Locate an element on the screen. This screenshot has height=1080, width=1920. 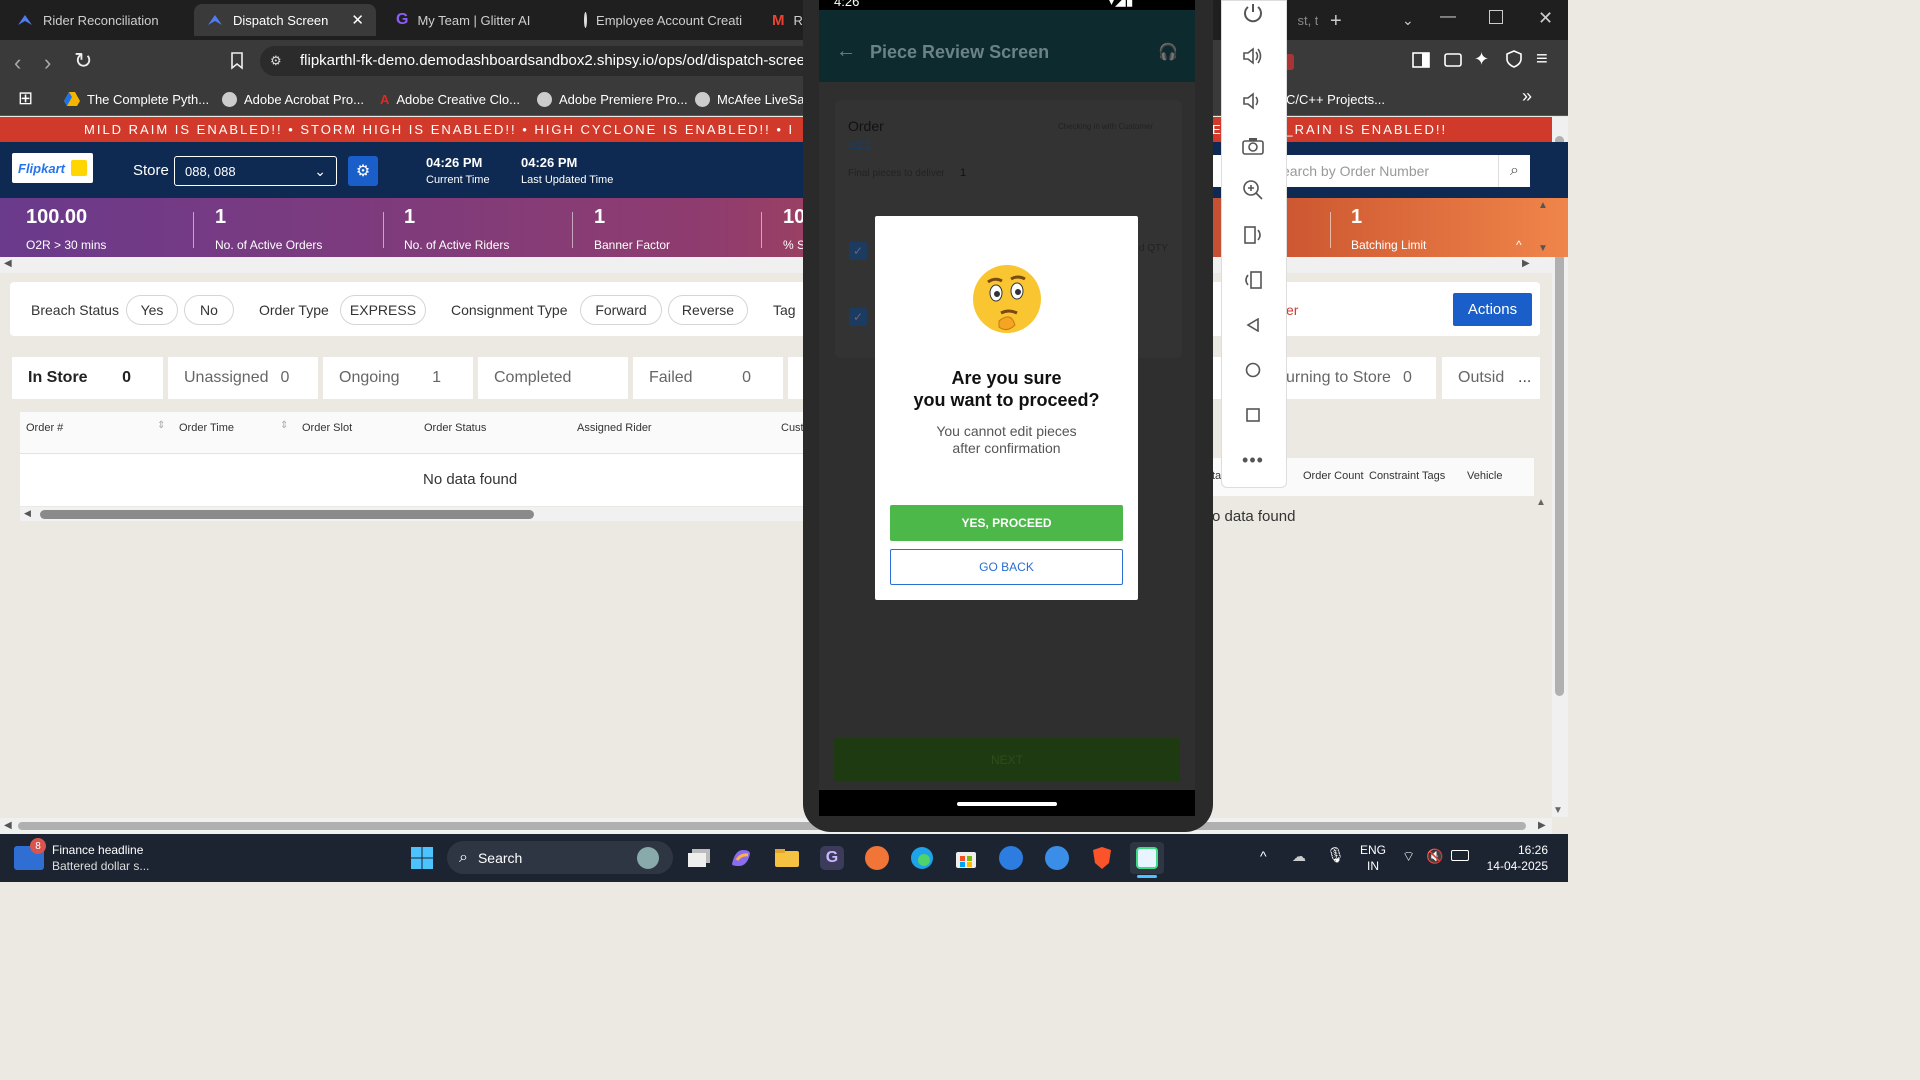
forward-icon: › is located at coordinates (47, 63).